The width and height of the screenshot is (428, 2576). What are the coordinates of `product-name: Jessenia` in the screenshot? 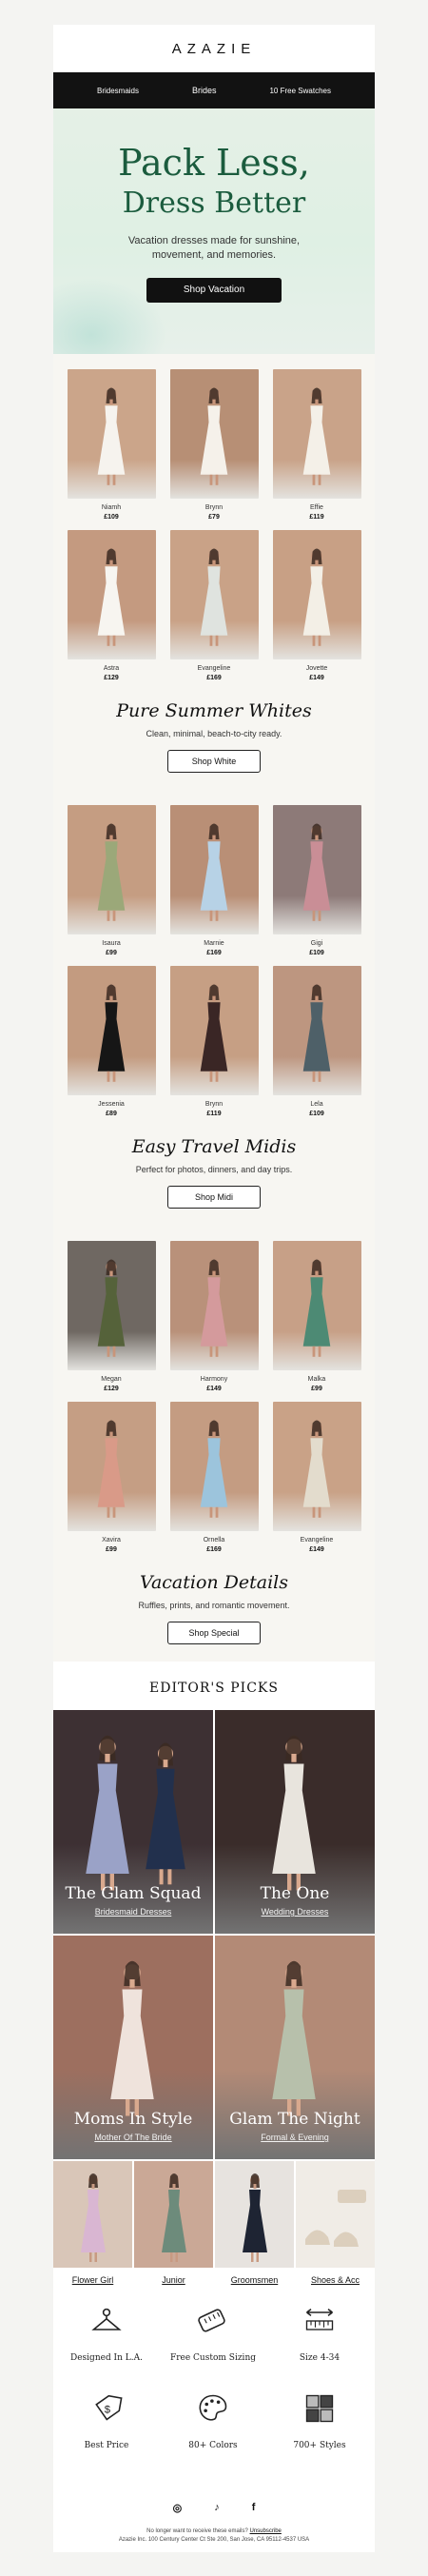 It's located at (112, 1104).